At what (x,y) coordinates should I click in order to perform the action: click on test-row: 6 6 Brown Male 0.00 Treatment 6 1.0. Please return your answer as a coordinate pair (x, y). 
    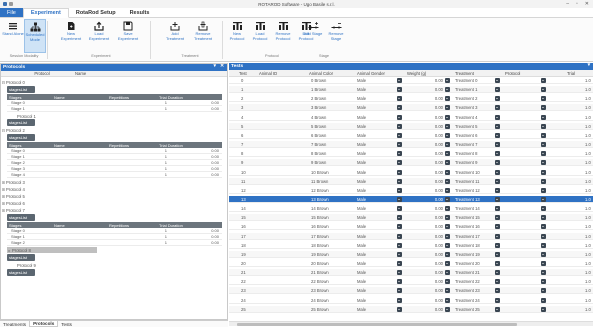
    Looking at the image, I should click on (411, 135).